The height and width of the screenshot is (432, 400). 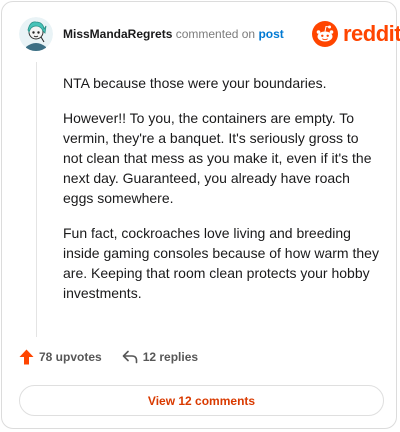 I want to click on comment-header: MissMandaRegrets commented on post, so click(x=151, y=34).